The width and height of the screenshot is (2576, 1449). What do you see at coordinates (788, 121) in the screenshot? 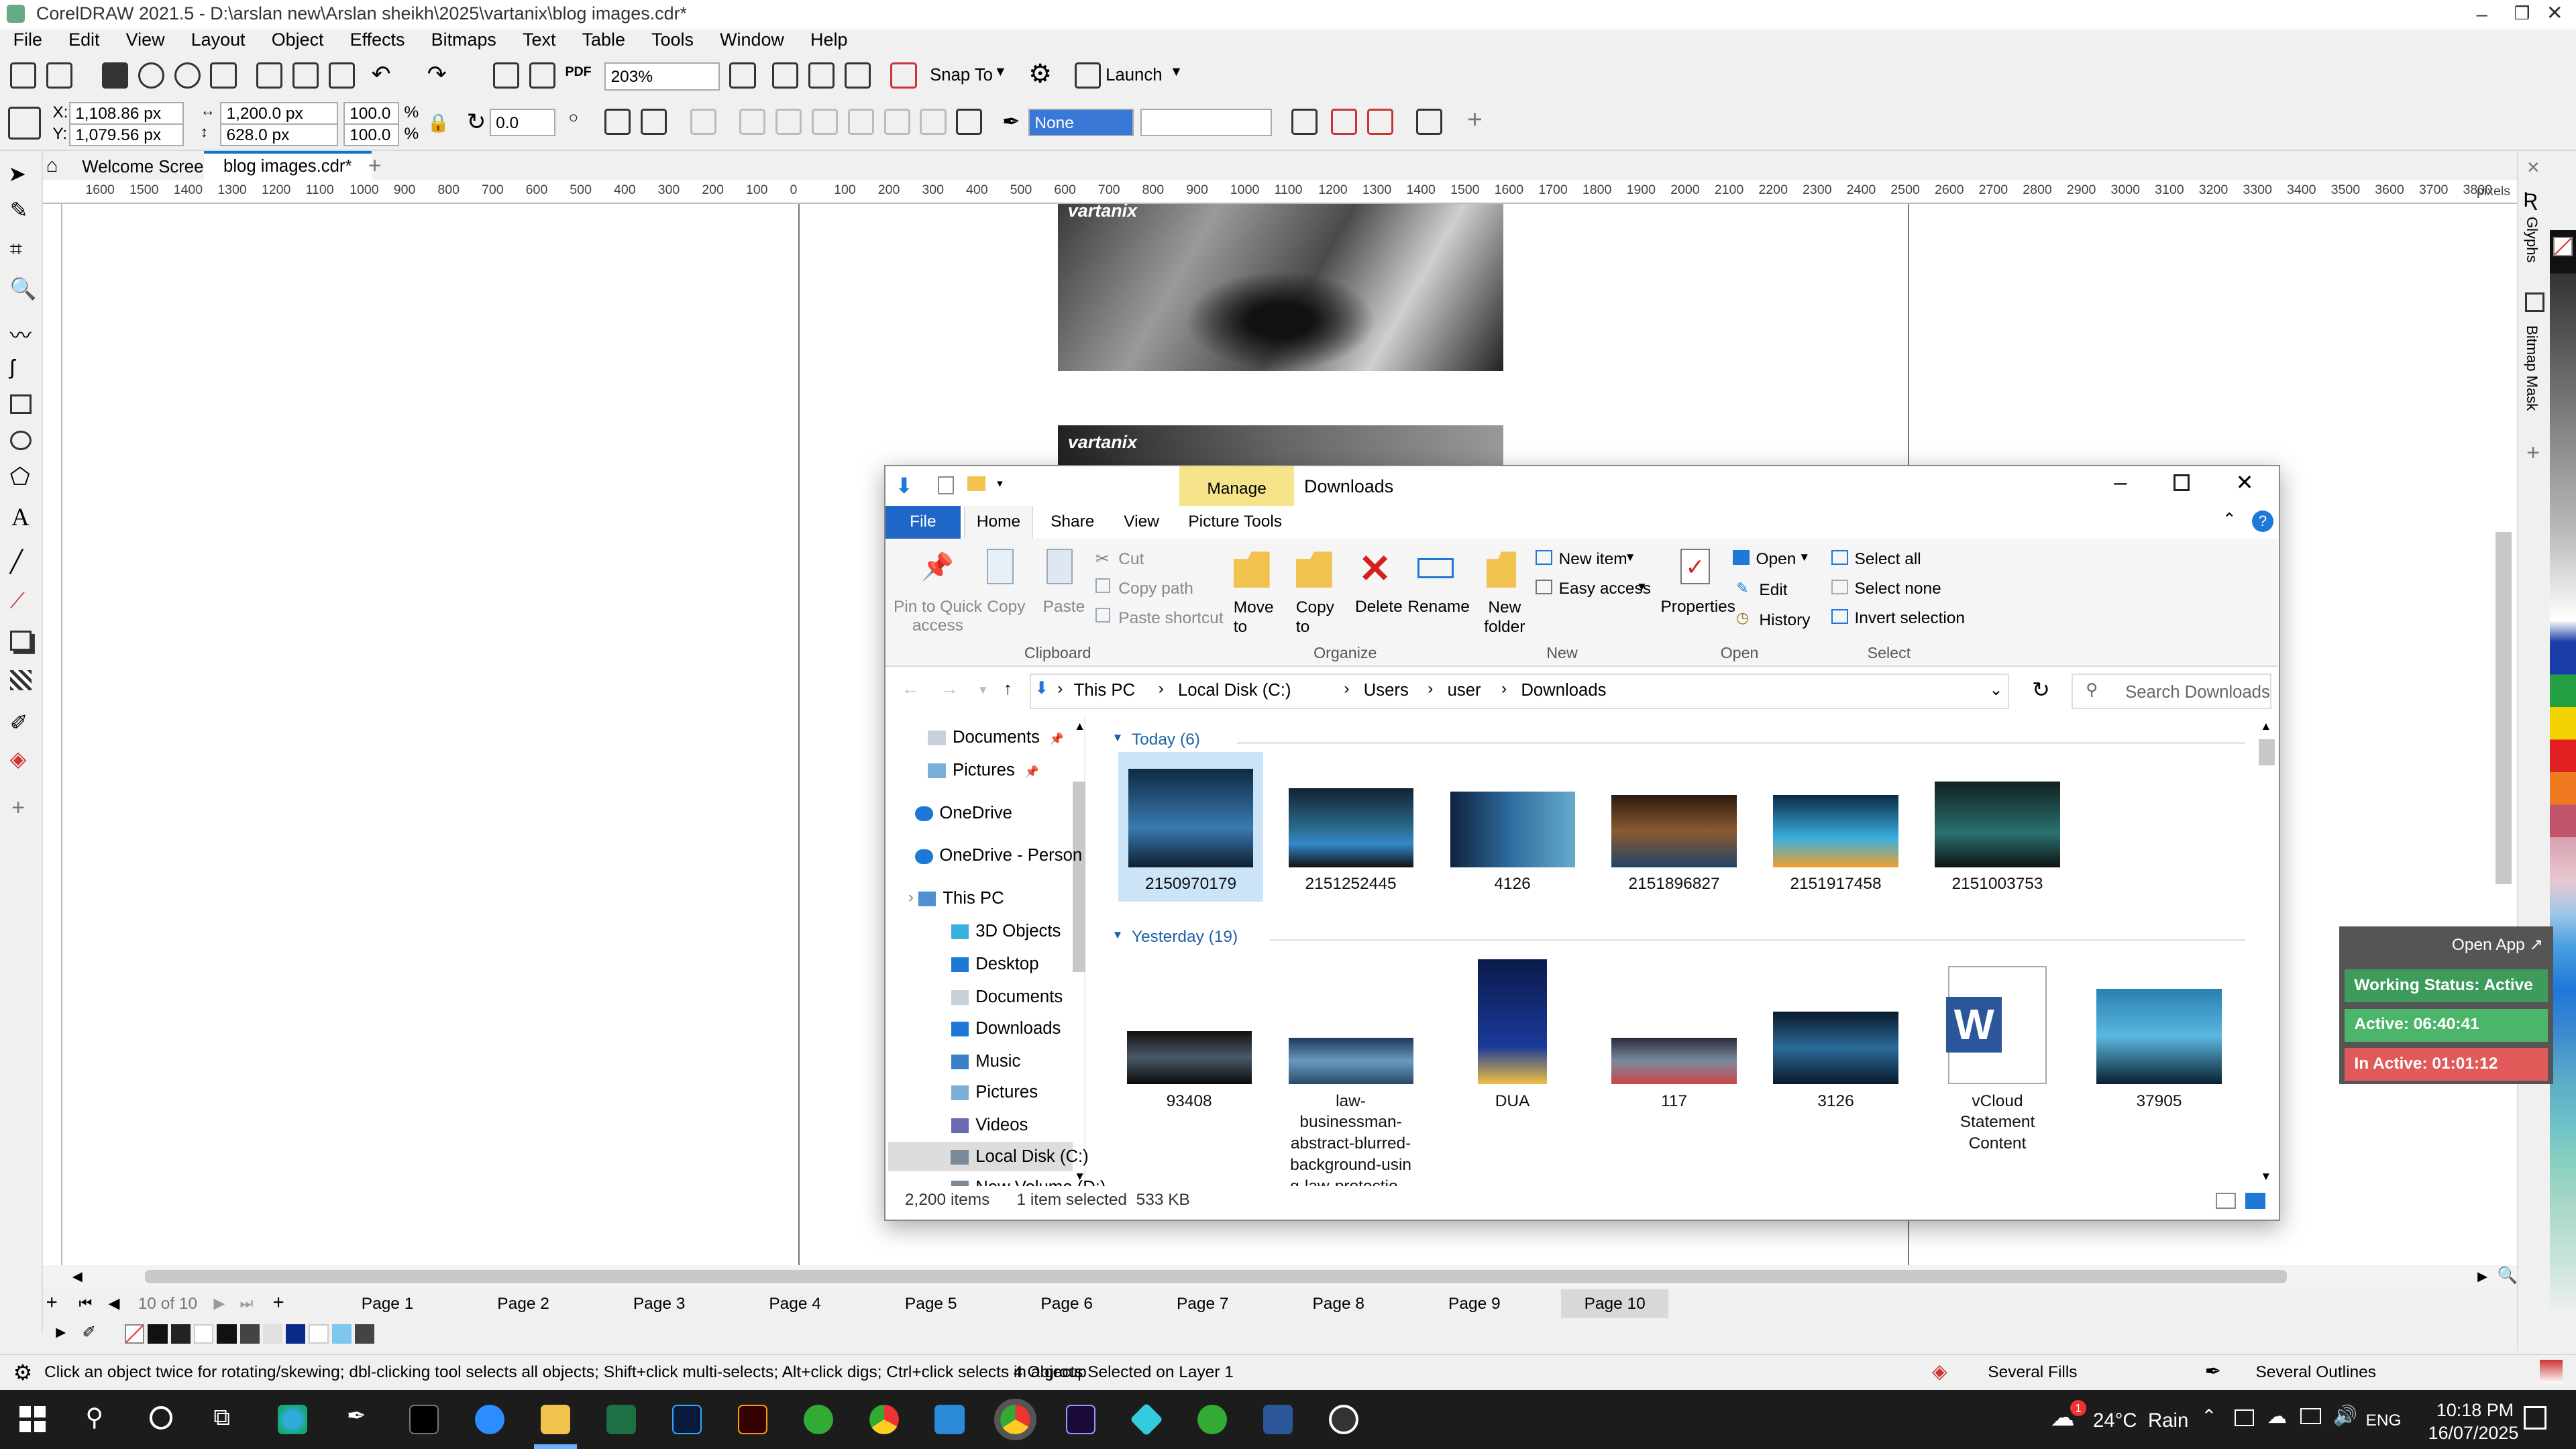
I see `weld-icon` at bounding box center [788, 121].